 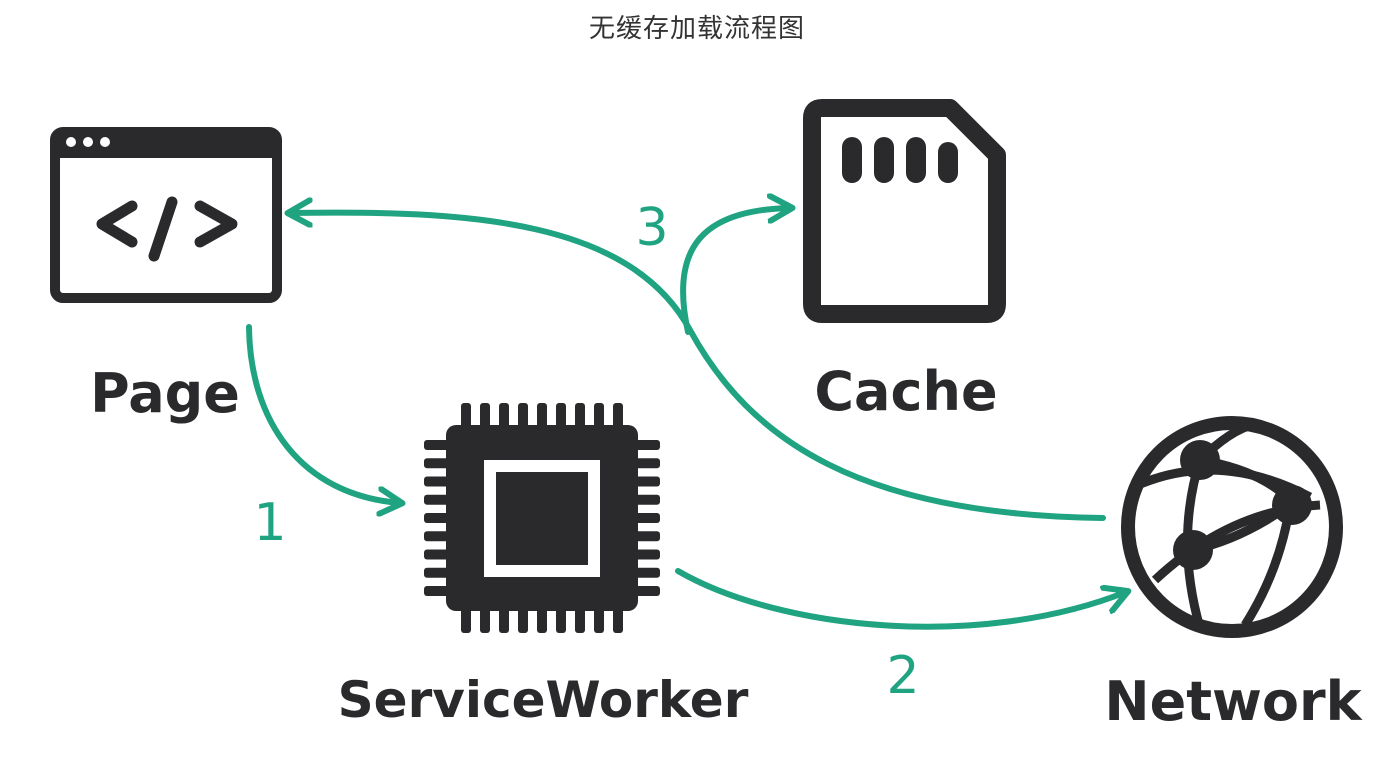 What do you see at coordinates (1232, 527) in the screenshot?
I see `globe-network-icon` at bounding box center [1232, 527].